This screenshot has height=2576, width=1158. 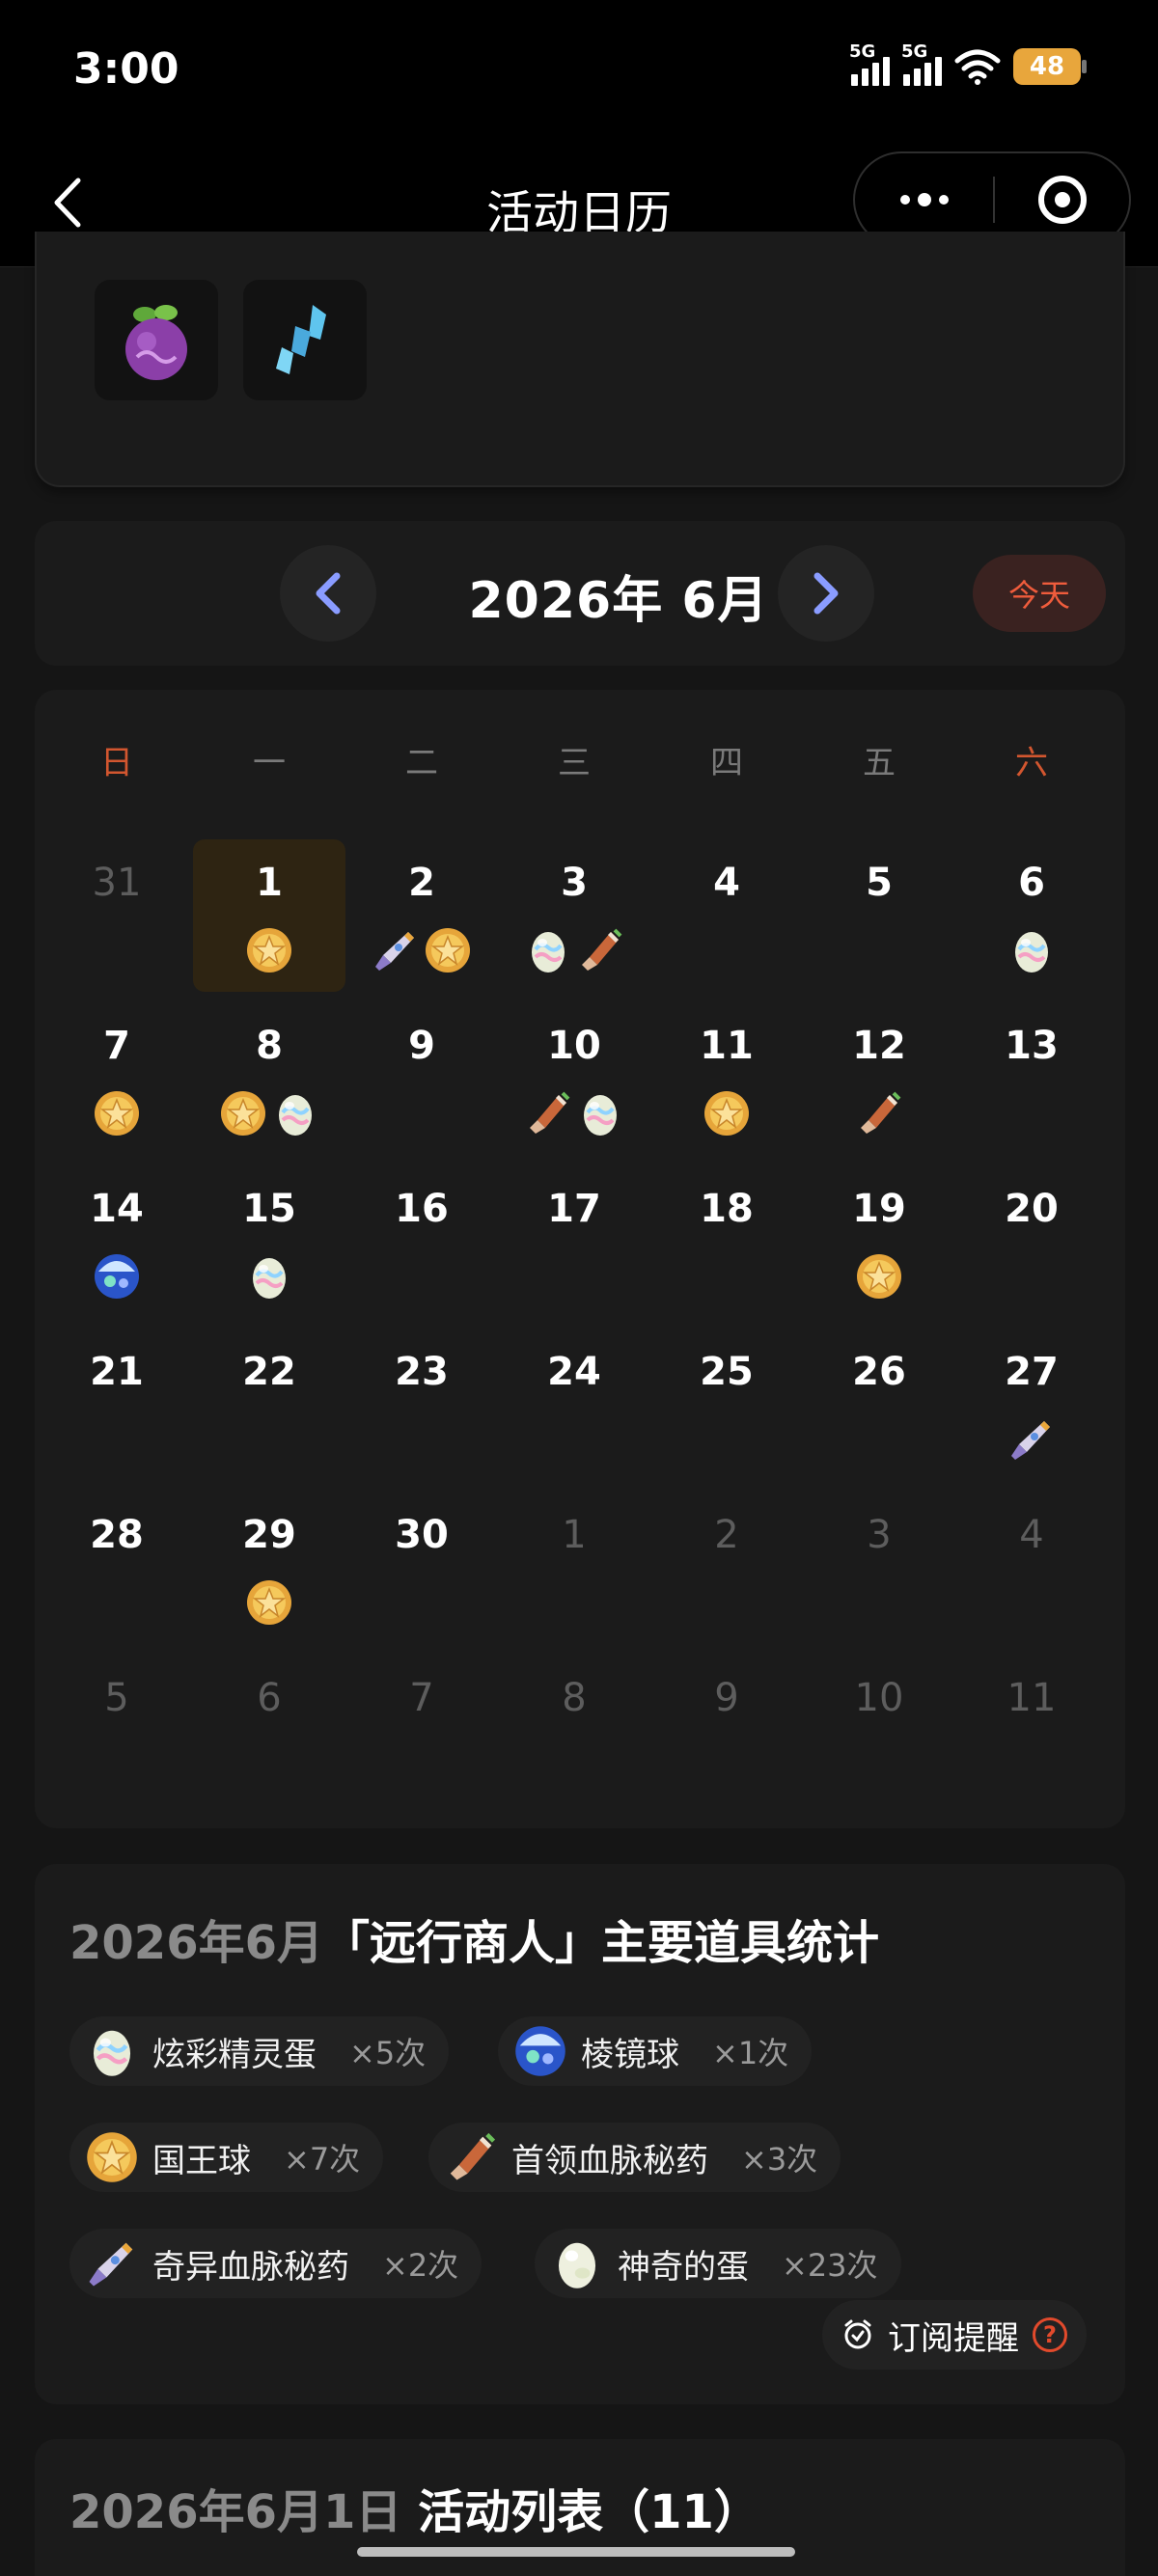 I want to click on day-number: 24, so click(x=574, y=1372).